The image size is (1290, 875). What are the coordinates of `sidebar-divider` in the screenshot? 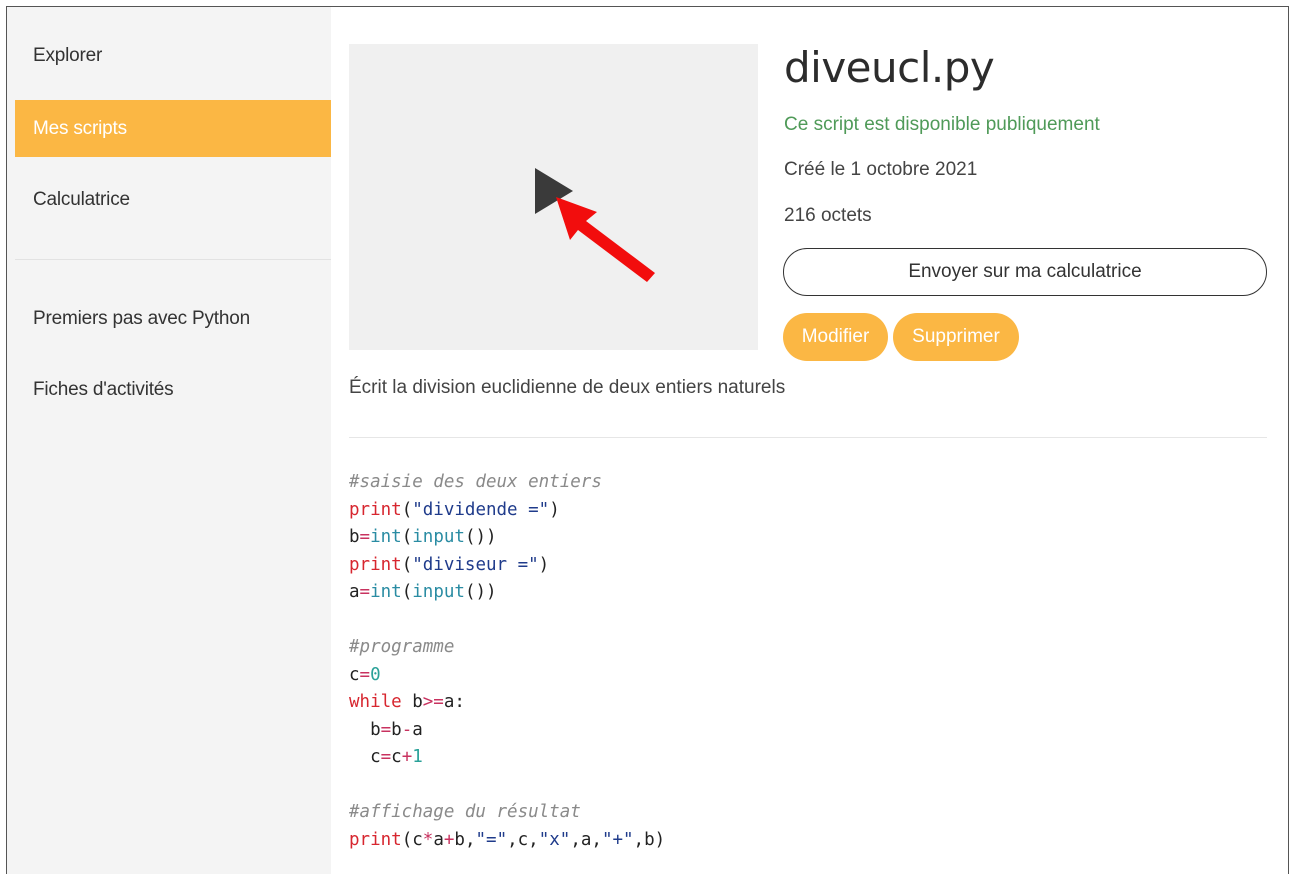 It's located at (173, 259).